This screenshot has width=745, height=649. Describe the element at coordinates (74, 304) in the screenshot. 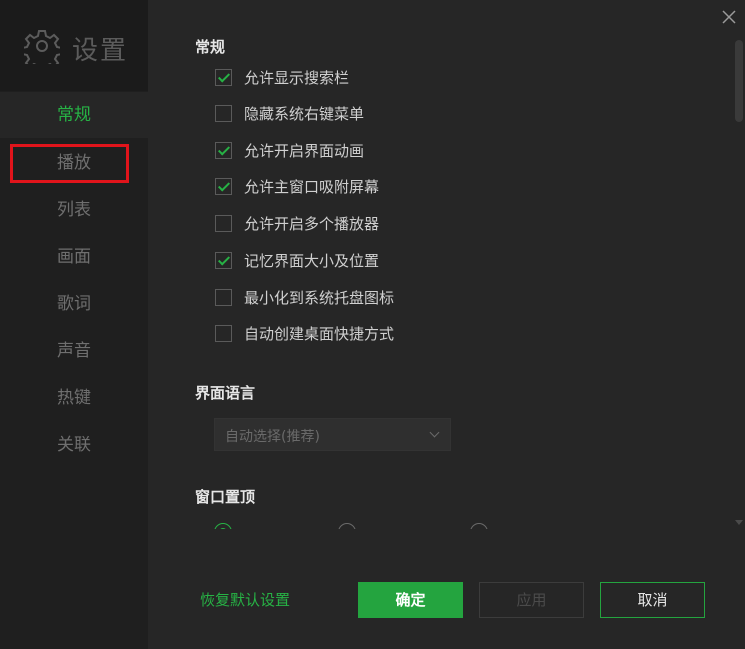

I see `sidebar-item-lyrics: 歌词` at that location.